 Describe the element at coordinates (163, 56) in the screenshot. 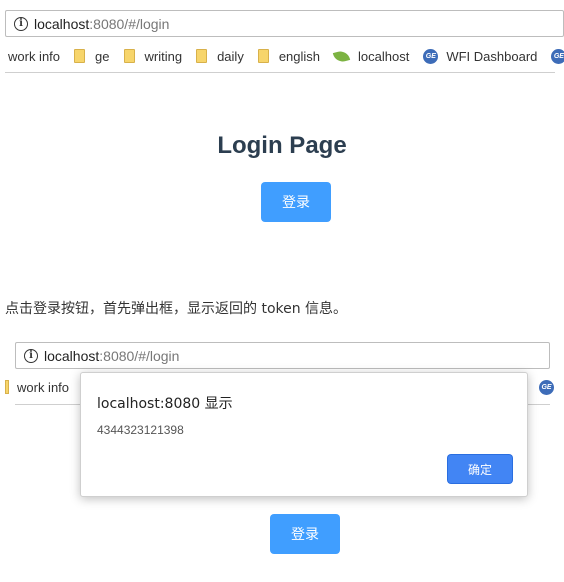

I see `bookmark-label: writing` at that location.